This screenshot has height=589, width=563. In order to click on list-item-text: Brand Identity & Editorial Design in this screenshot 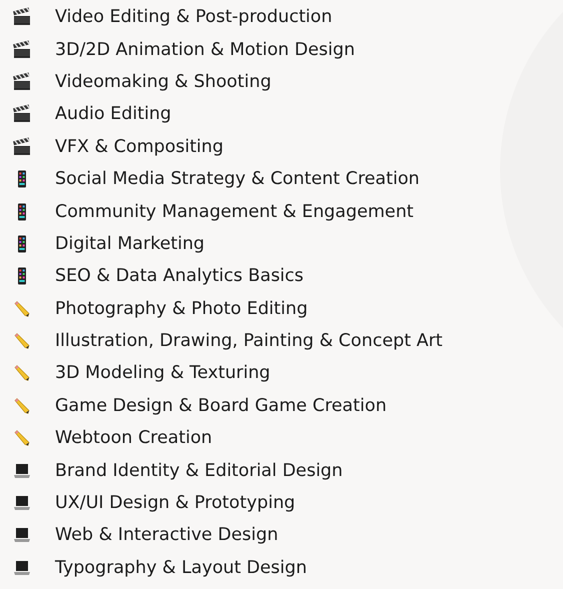, I will do `click(199, 470)`.